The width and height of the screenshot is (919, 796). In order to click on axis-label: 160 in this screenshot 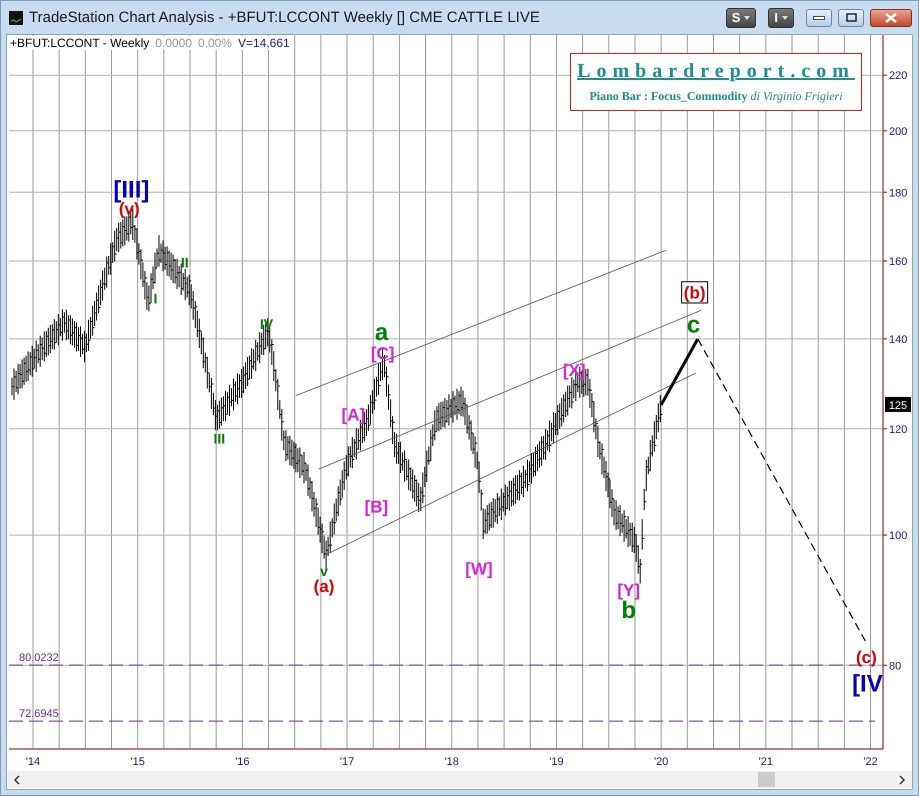, I will do `click(898, 262)`.